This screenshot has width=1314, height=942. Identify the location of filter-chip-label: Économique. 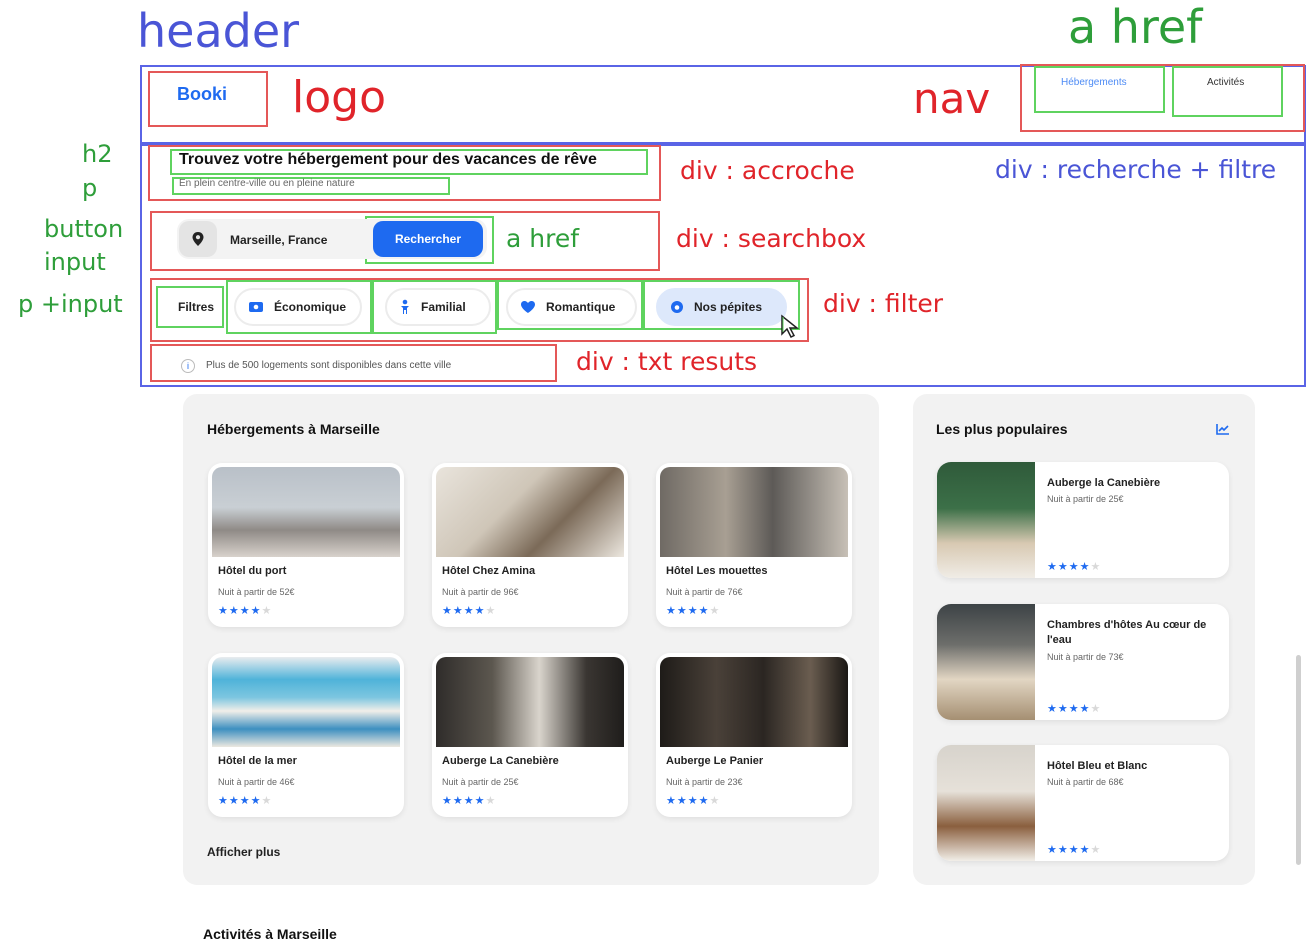
(310, 307).